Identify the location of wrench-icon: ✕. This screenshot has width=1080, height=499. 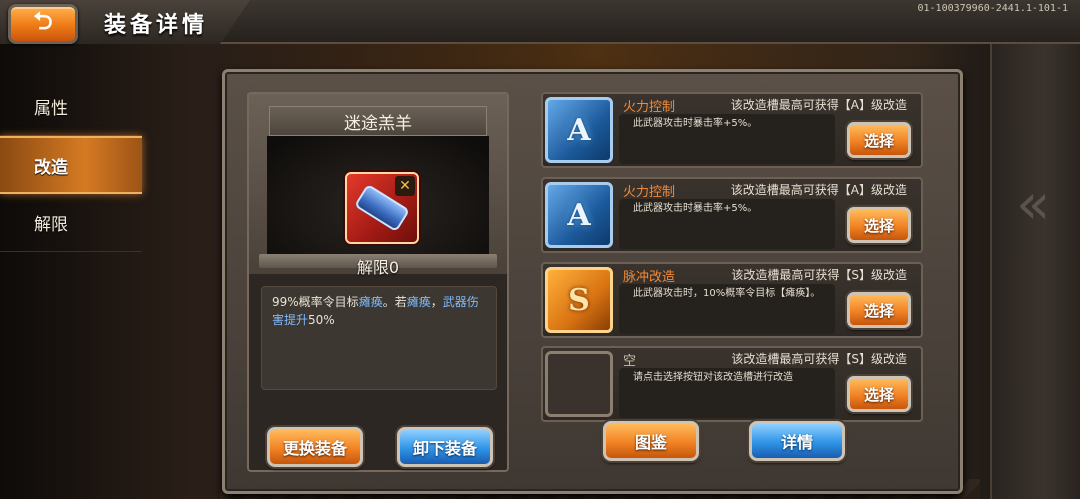
(405, 186).